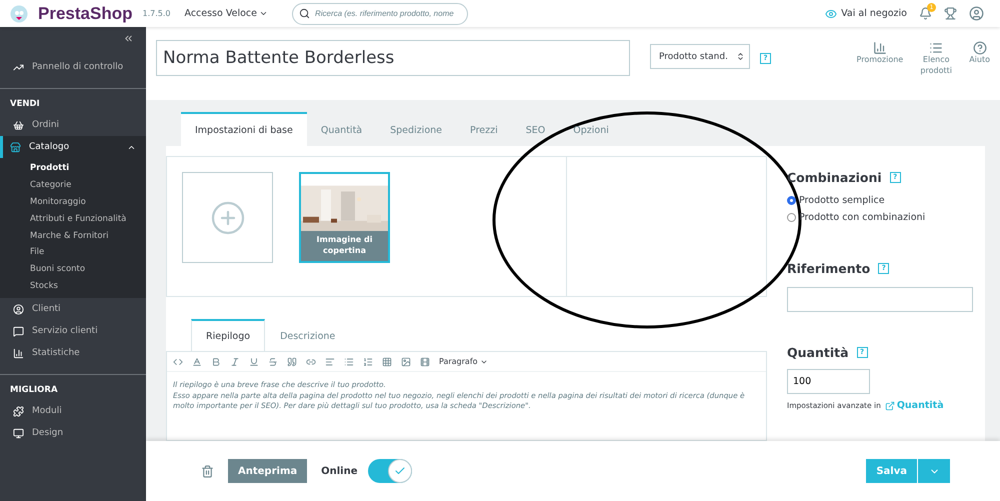 This screenshot has width=1000, height=501. Describe the element at coordinates (244, 129) in the screenshot. I see `tab: Impostazioni di base` at that location.